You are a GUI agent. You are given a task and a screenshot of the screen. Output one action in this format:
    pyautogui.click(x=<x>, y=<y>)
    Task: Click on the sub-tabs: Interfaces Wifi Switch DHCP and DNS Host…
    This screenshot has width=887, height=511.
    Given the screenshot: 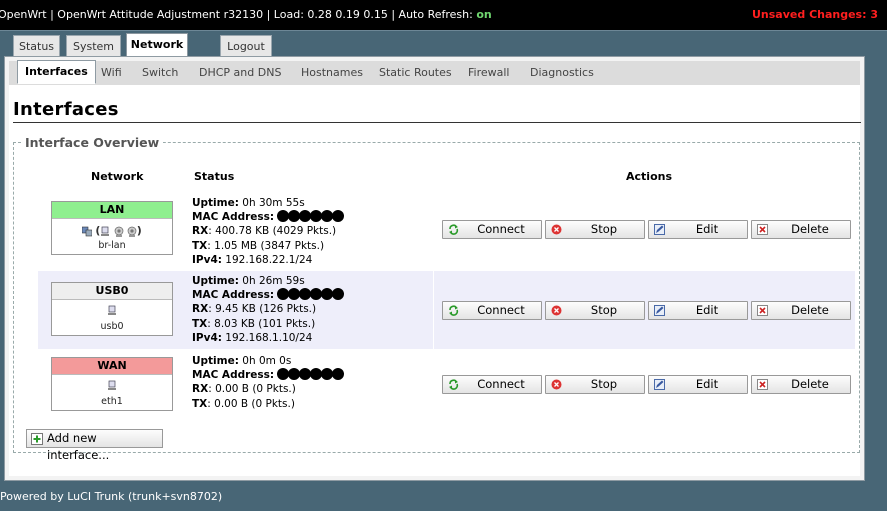 What is the action you would take?
    pyautogui.click(x=434, y=73)
    